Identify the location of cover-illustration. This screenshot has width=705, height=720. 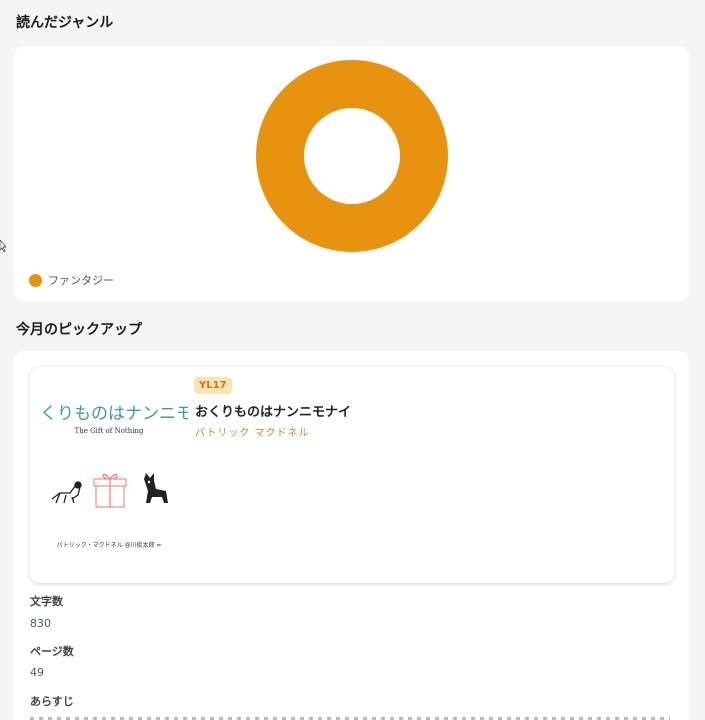
(109, 490).